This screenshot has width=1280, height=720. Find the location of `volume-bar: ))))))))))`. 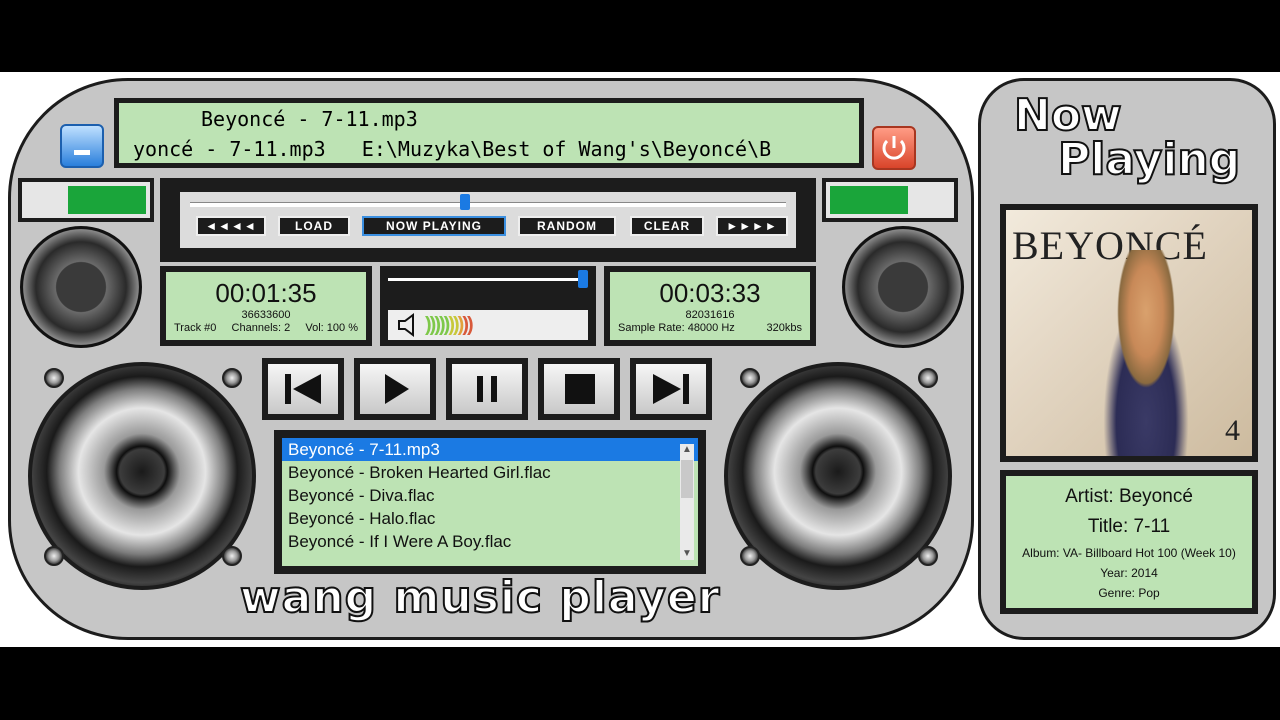

volume-bar: )))))))))) is located at coordinates (488, 325).